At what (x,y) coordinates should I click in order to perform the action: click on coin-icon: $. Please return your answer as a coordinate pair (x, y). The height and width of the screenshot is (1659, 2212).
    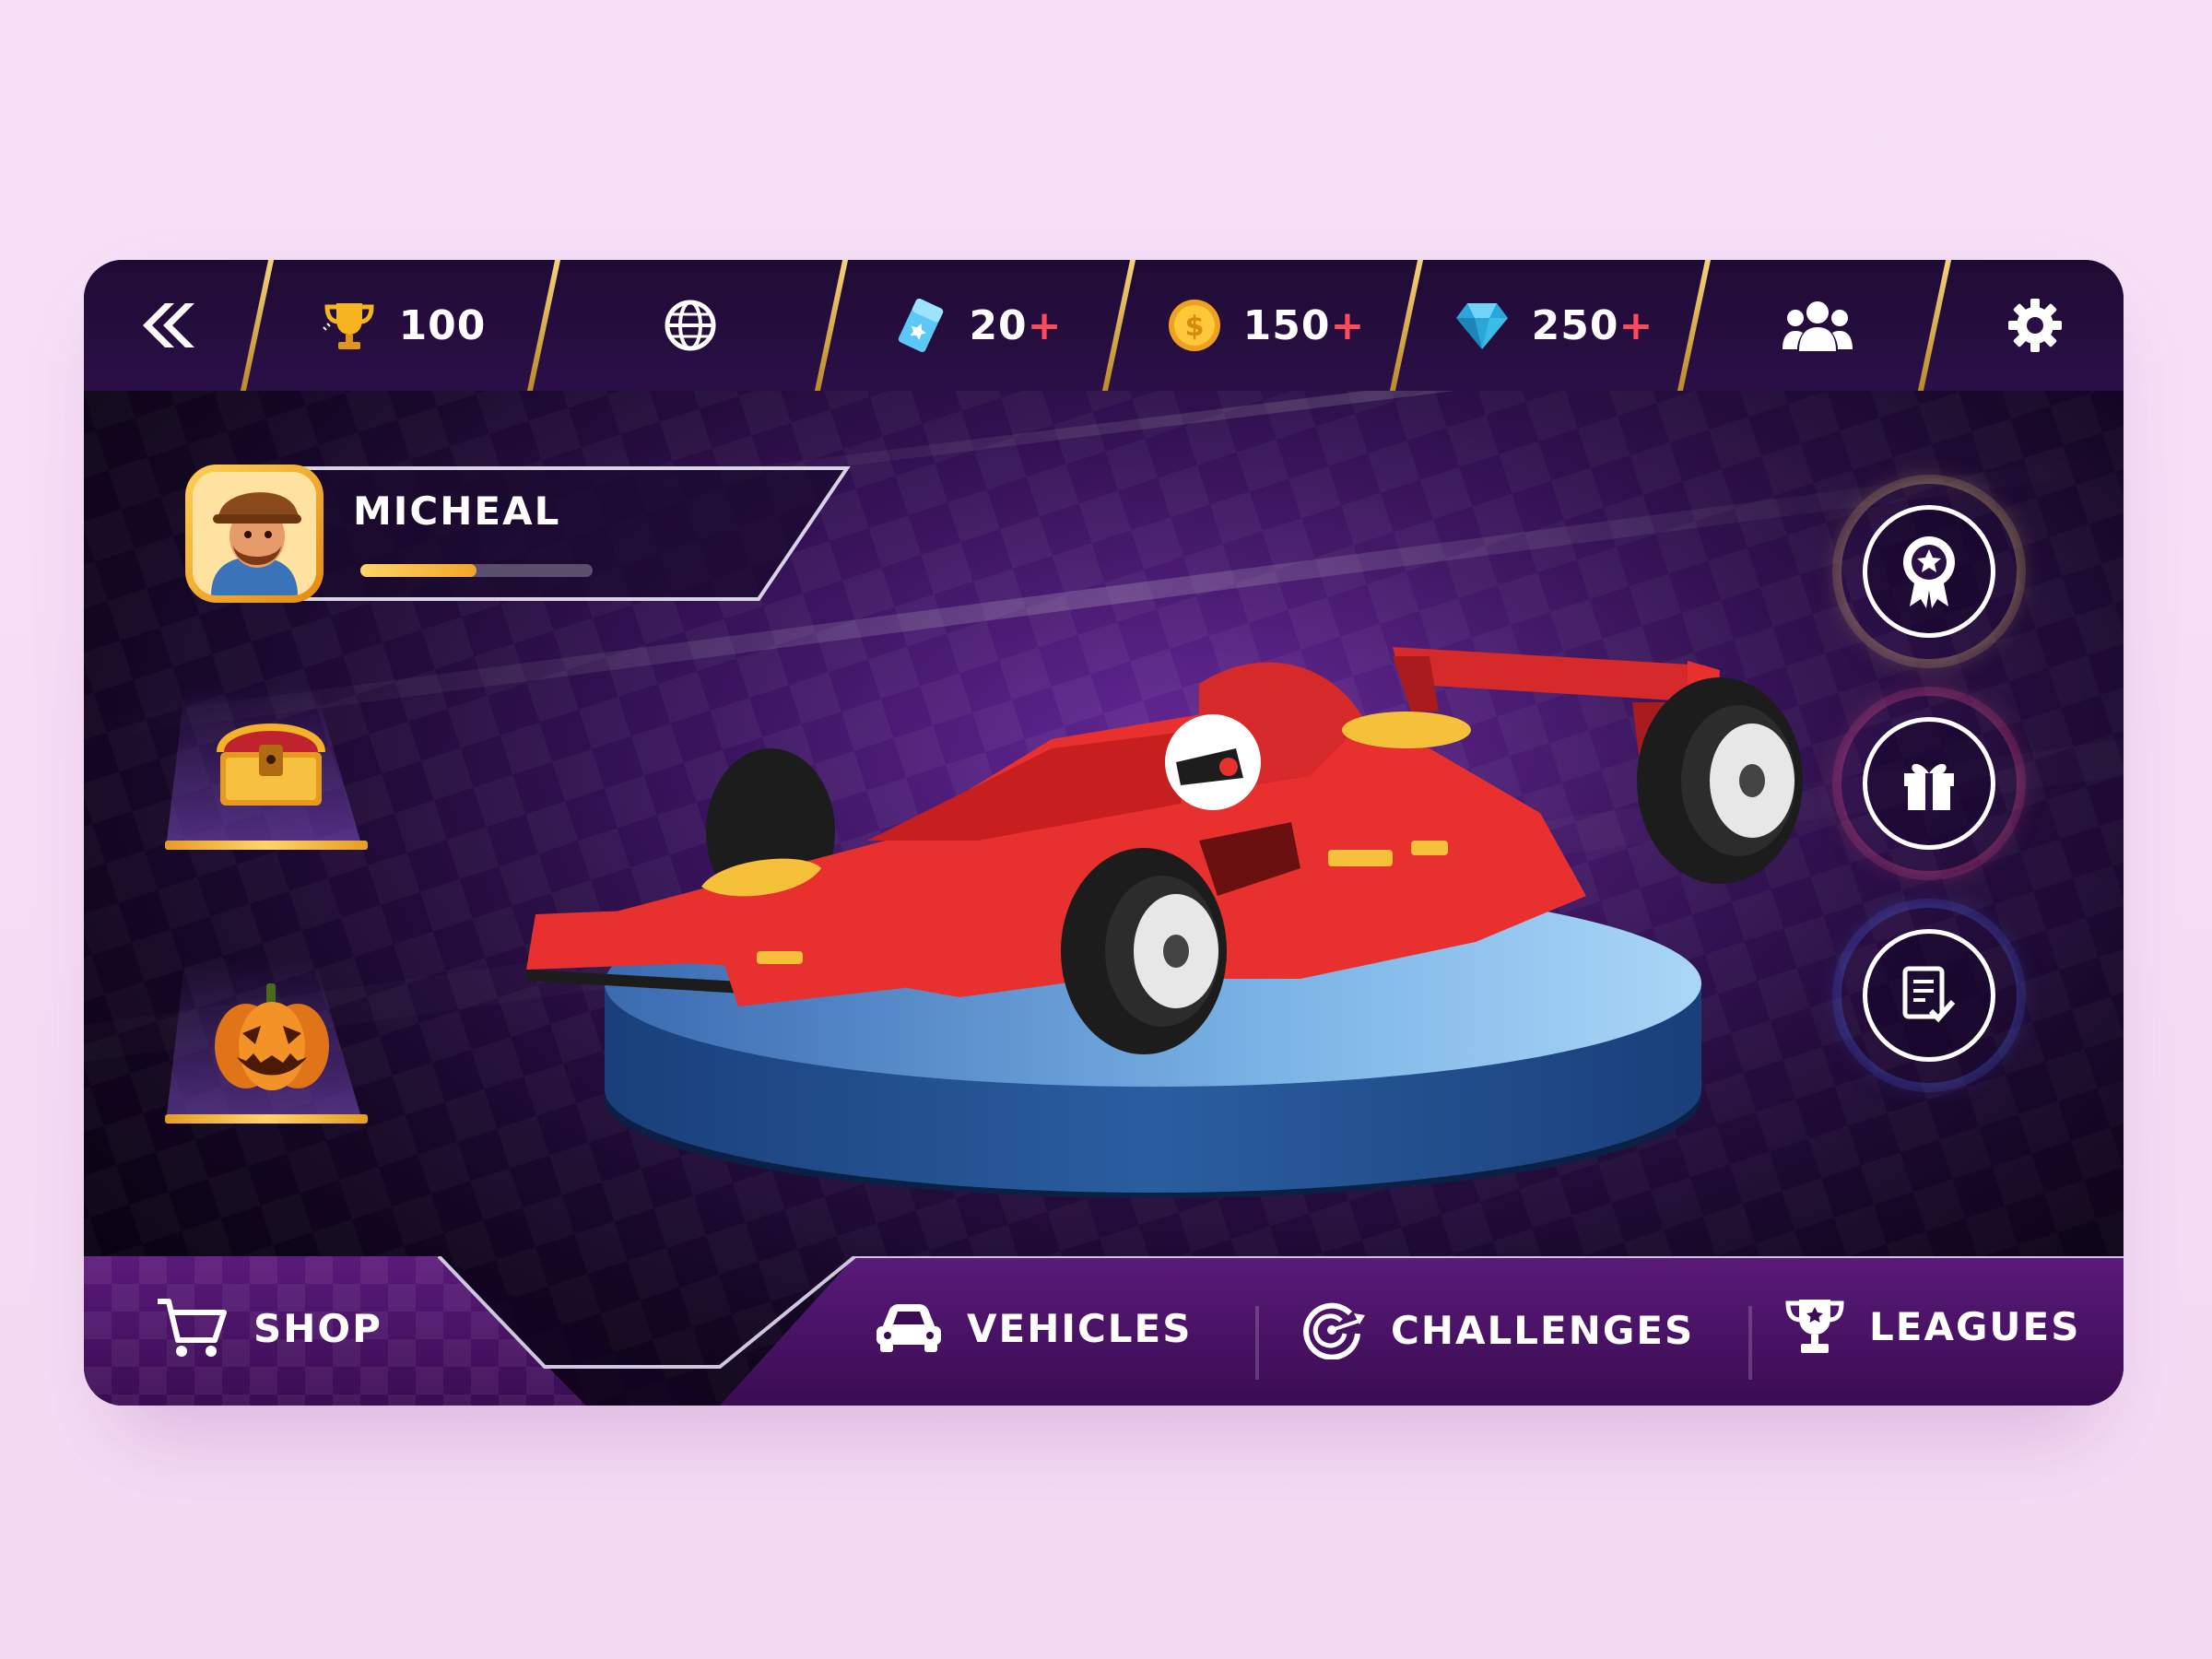
    Looking at the image, I should click on (1194, 325).